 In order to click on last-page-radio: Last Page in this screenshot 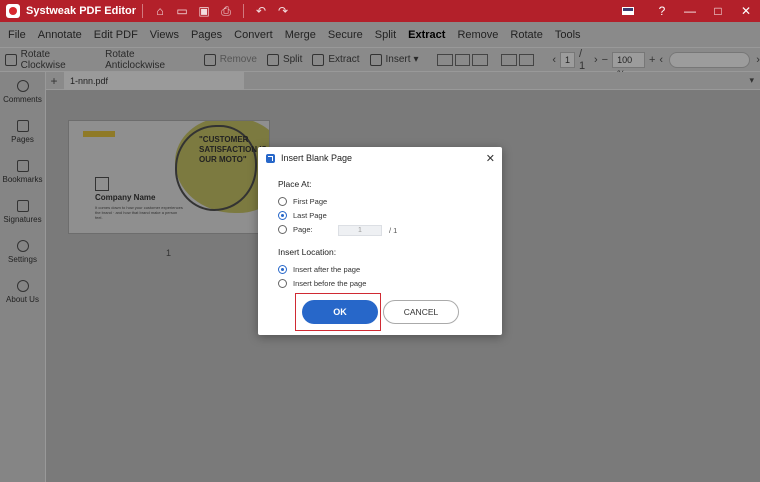, I will do `click(302, 215)`.